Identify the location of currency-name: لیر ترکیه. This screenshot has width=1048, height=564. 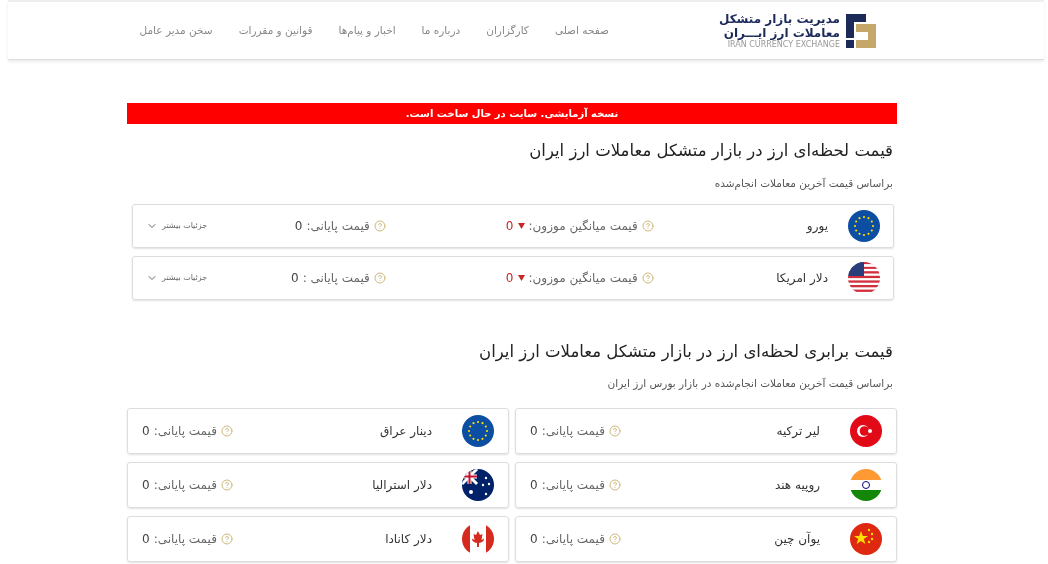
(797, 431).